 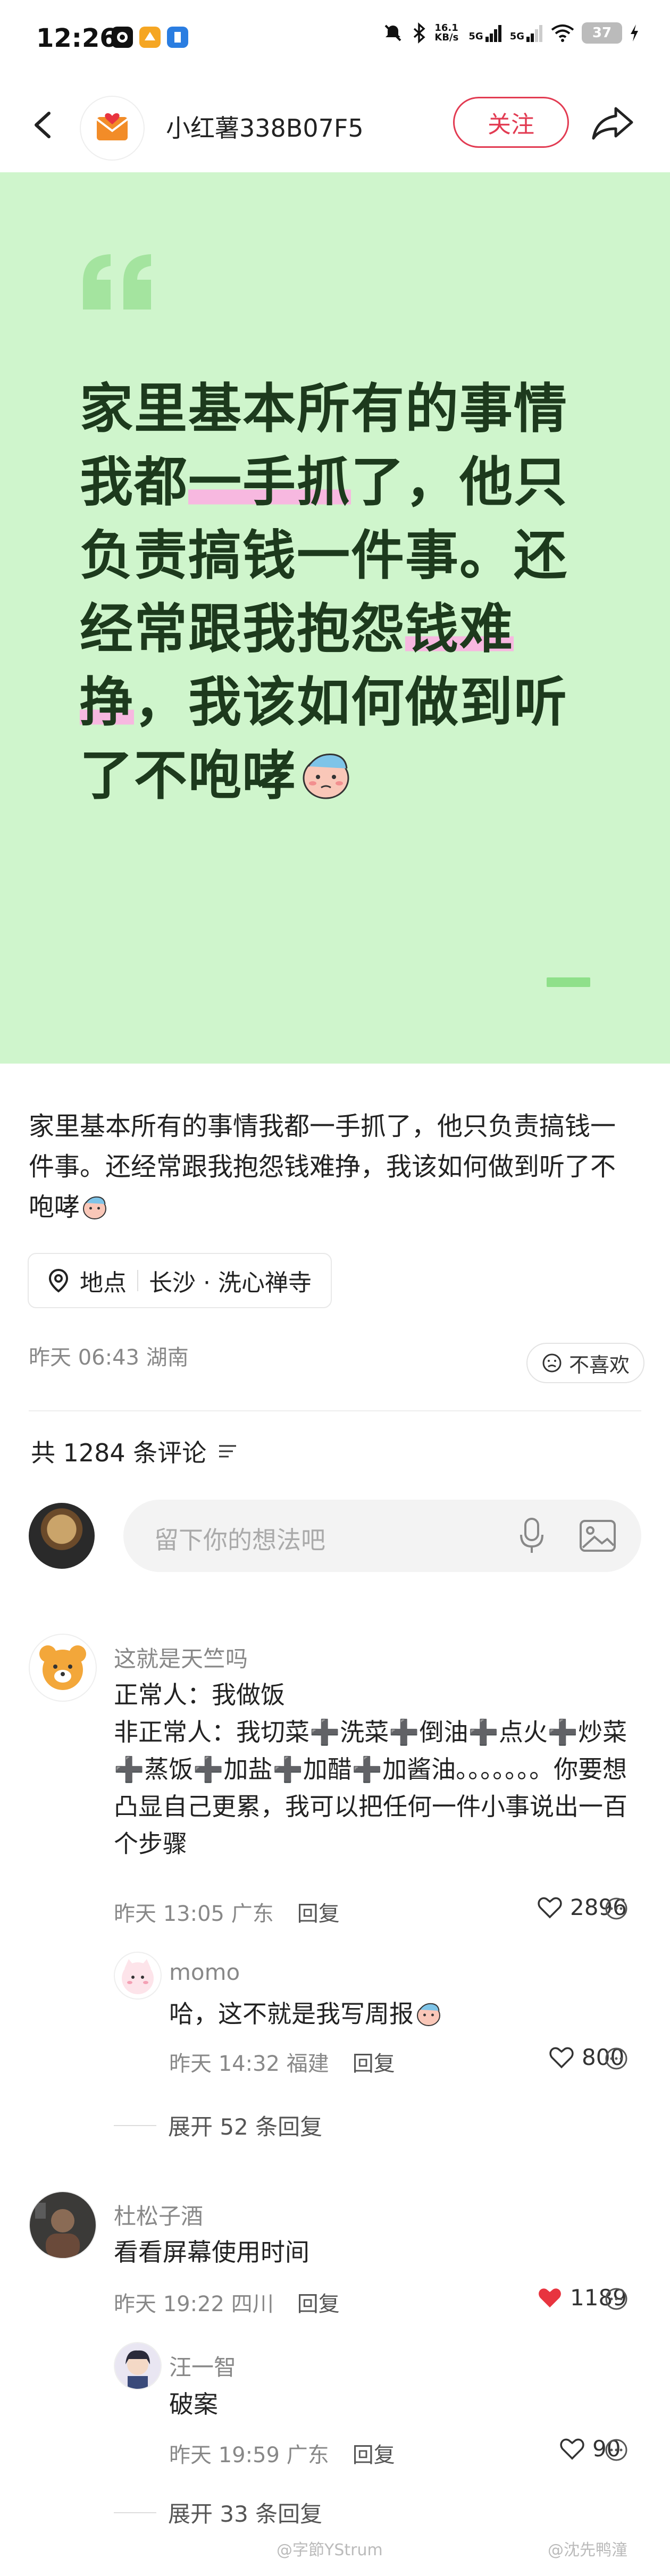 What do you see at coordinates (335, 1410) in the screenshot?
I see `divider` at bounding box center [335, 1410].